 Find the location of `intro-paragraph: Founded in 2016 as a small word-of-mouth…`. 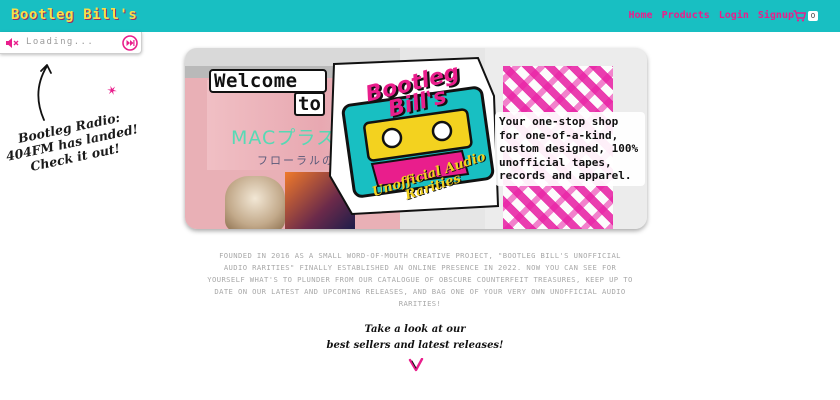

intro-paragraph: Founded in 2016 as a small word-of-mouth… is located at coordinates (420, 279).